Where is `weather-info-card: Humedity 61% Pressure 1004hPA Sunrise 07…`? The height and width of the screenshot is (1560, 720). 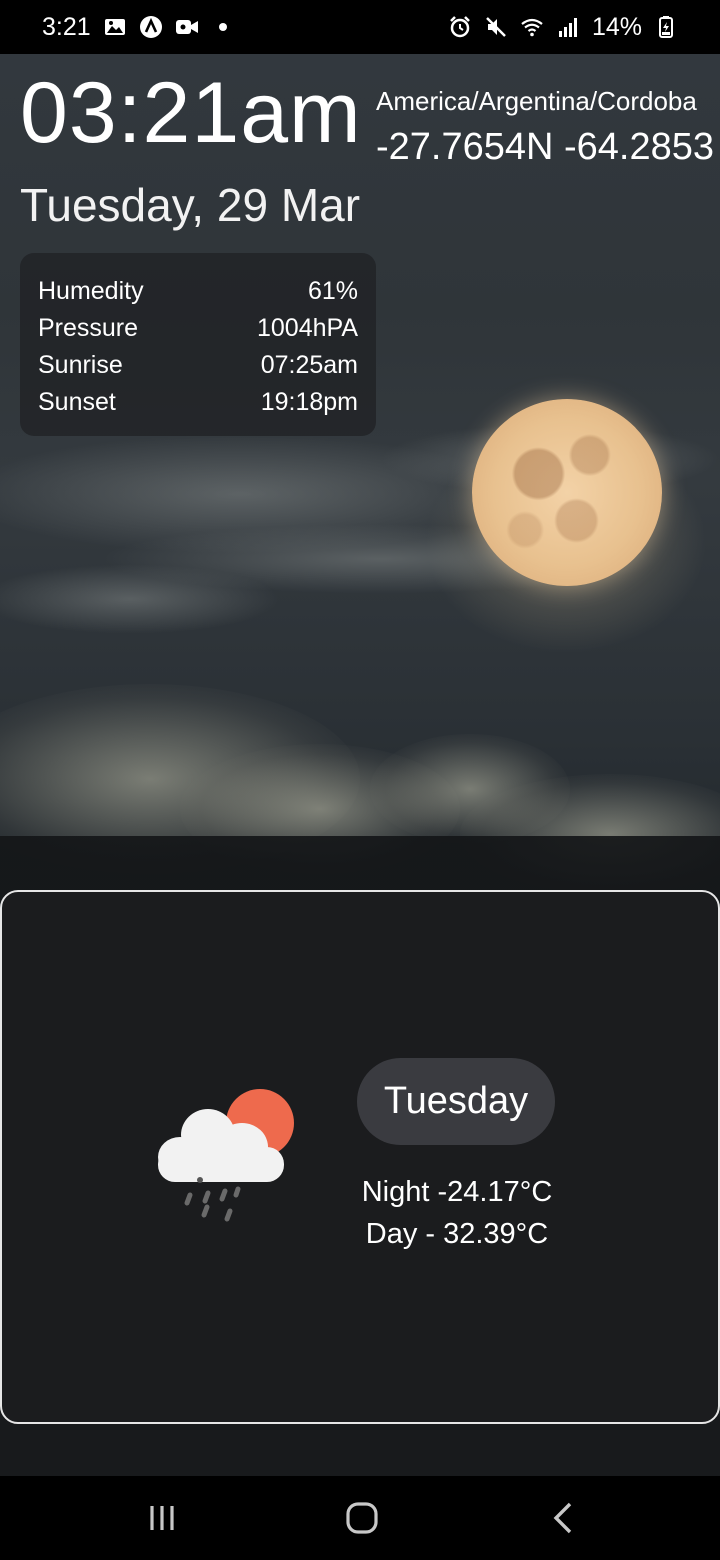
weather-info-card: Humedity 61% Pressure 1004hPA Sunrise 07… is located at coordinates (198, 344).